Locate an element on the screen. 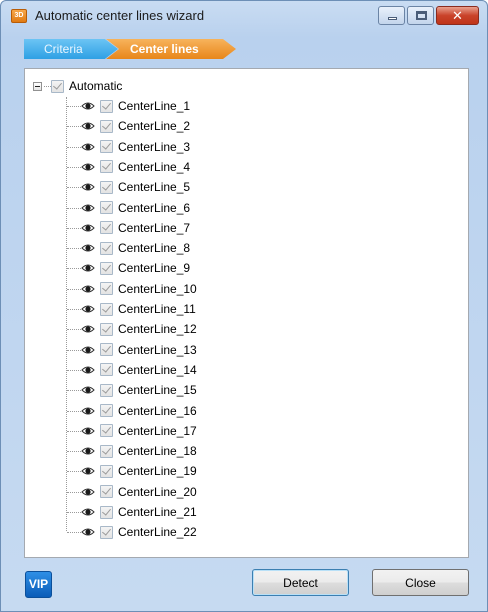  tree-item: CenterLine_8 is located at coordinates (135, 248).